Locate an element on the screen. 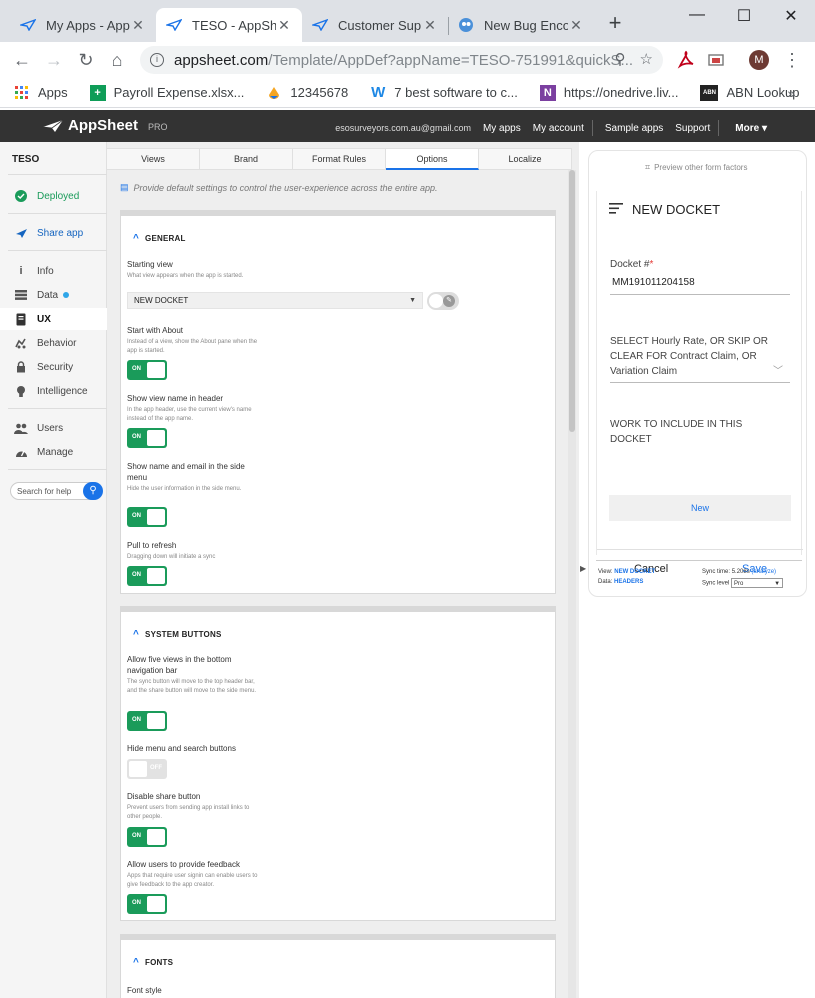 Image resolution: width=815 pixels, height=998 pixels. system-buttons-section-header: ^ SYSTEM BUTTONS is located at coordinates (177, 634).